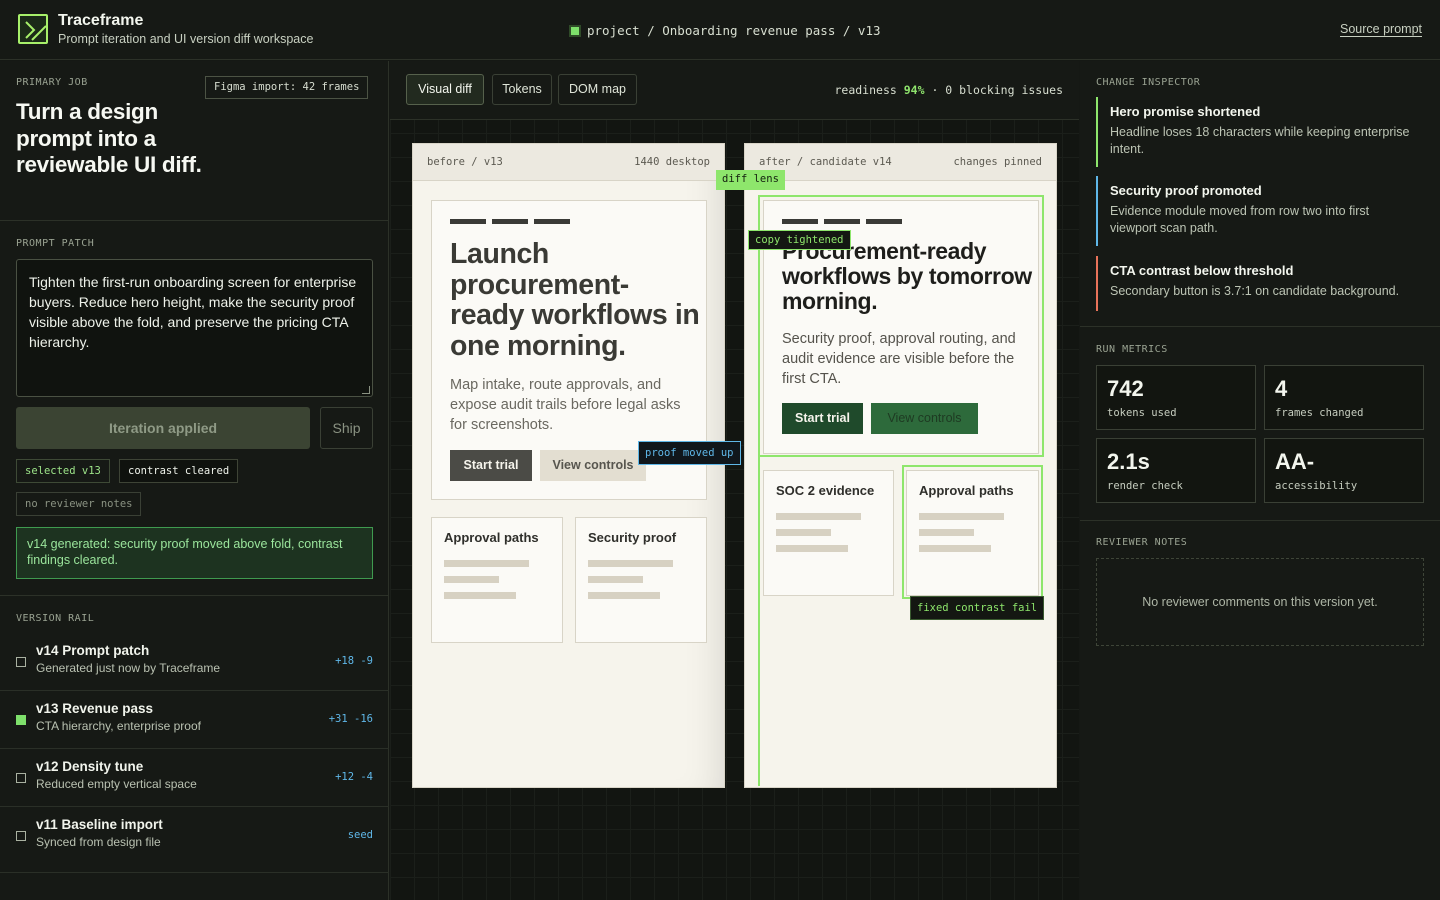 The width and height of the screenshot is (1440, 900). I want to click on selected-version-chip: selected v13, so click(63, 471).